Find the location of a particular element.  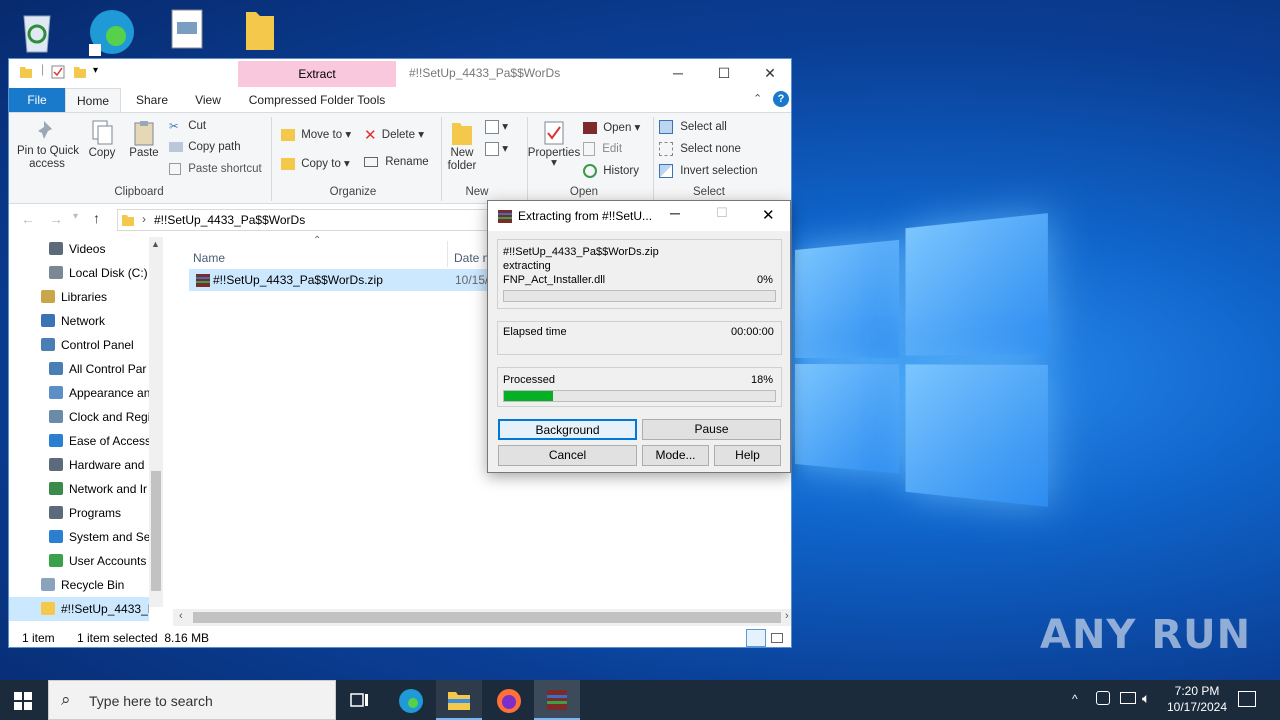

sidebar-item: Local Disk (C:) is located at coordinates (79, 273).